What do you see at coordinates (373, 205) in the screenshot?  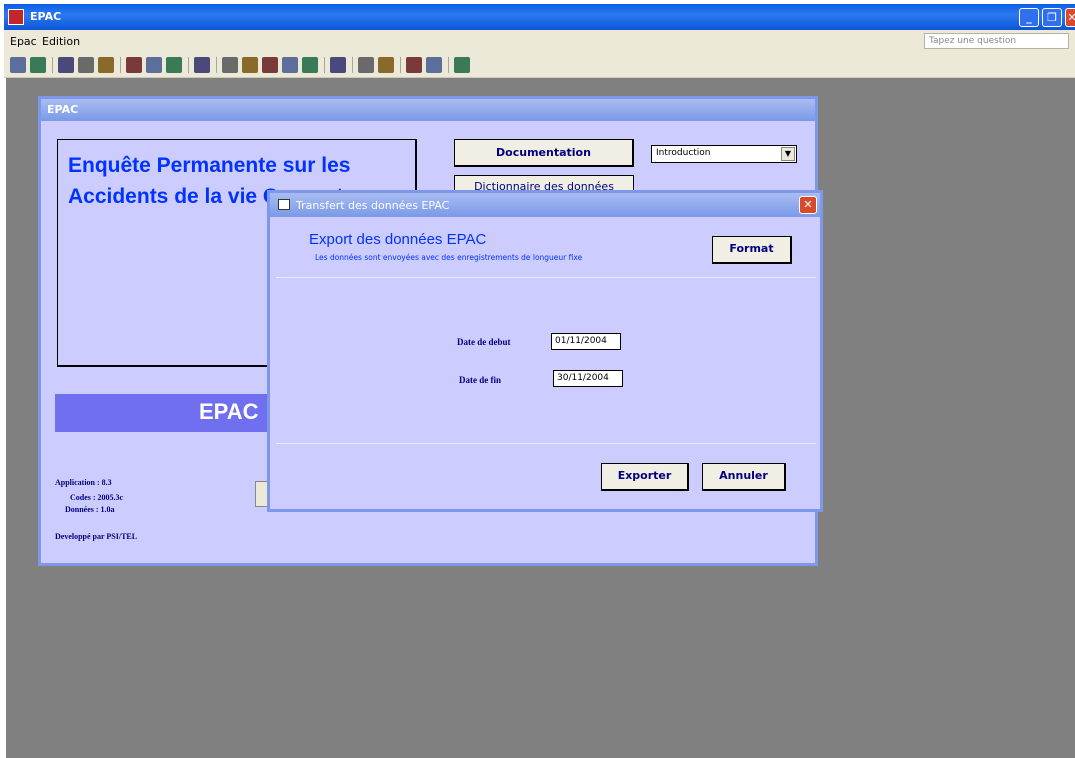 I see `dialog-title: Transfert des données EPAC` at bounding box center [373, 205].